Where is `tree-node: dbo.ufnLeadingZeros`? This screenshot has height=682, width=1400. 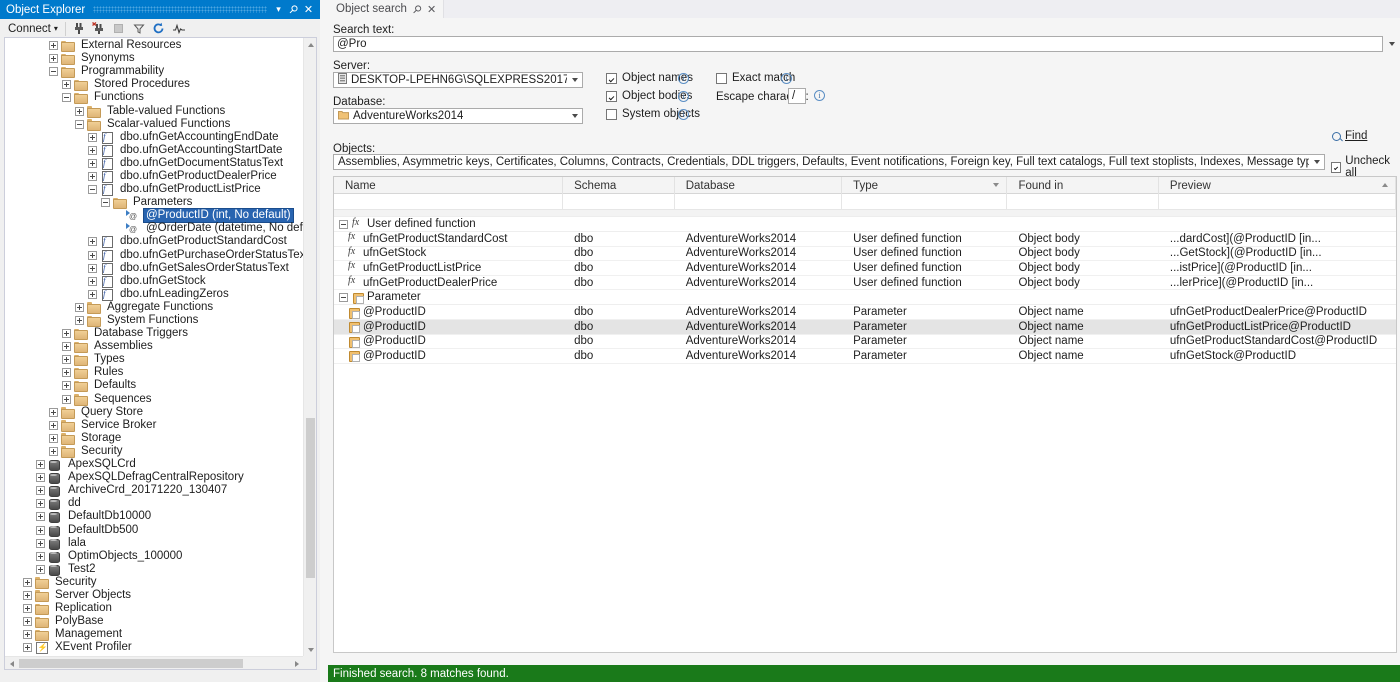
tree-node: dbo.ufnLeadingZeros is located at coordinates (154, 294).